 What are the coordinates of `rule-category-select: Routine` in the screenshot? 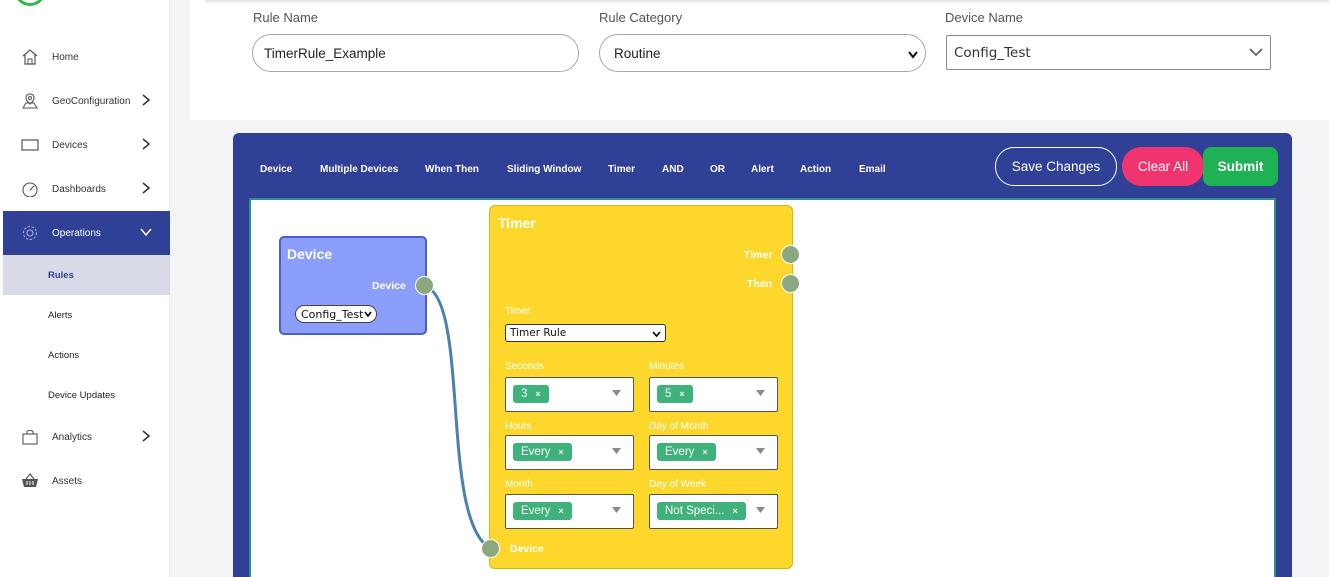 It's located at (762, 53).